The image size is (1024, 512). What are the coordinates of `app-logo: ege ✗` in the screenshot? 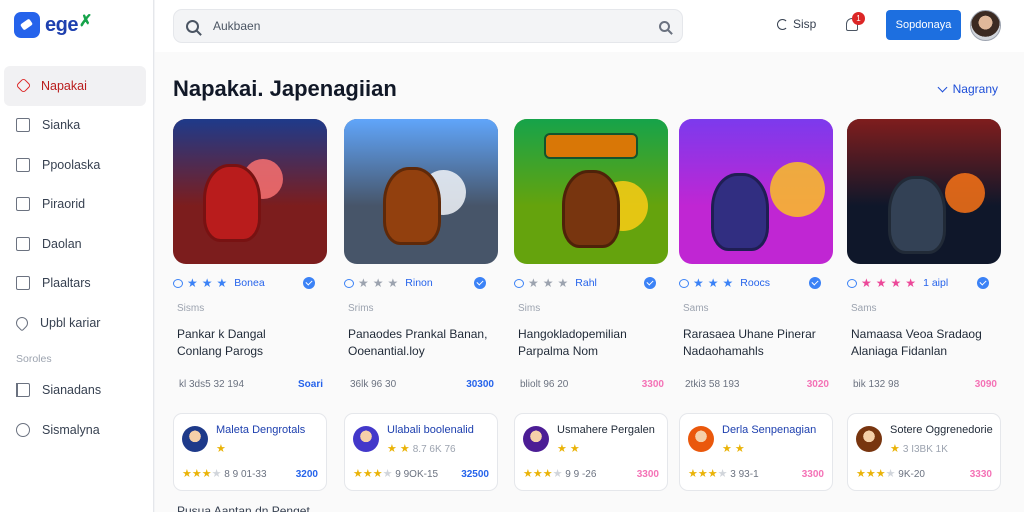 It's located at (53, 25).